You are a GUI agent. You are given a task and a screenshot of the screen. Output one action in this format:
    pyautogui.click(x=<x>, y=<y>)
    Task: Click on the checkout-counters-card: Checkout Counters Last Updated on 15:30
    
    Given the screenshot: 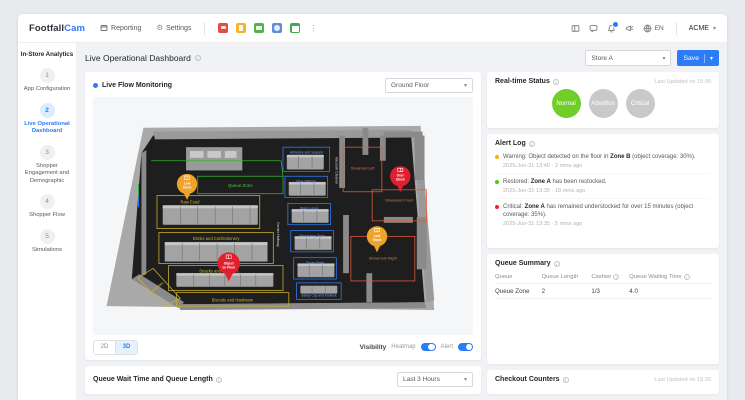 What is the action you would take?
    pyautogui.click(x=603, y=382)
    